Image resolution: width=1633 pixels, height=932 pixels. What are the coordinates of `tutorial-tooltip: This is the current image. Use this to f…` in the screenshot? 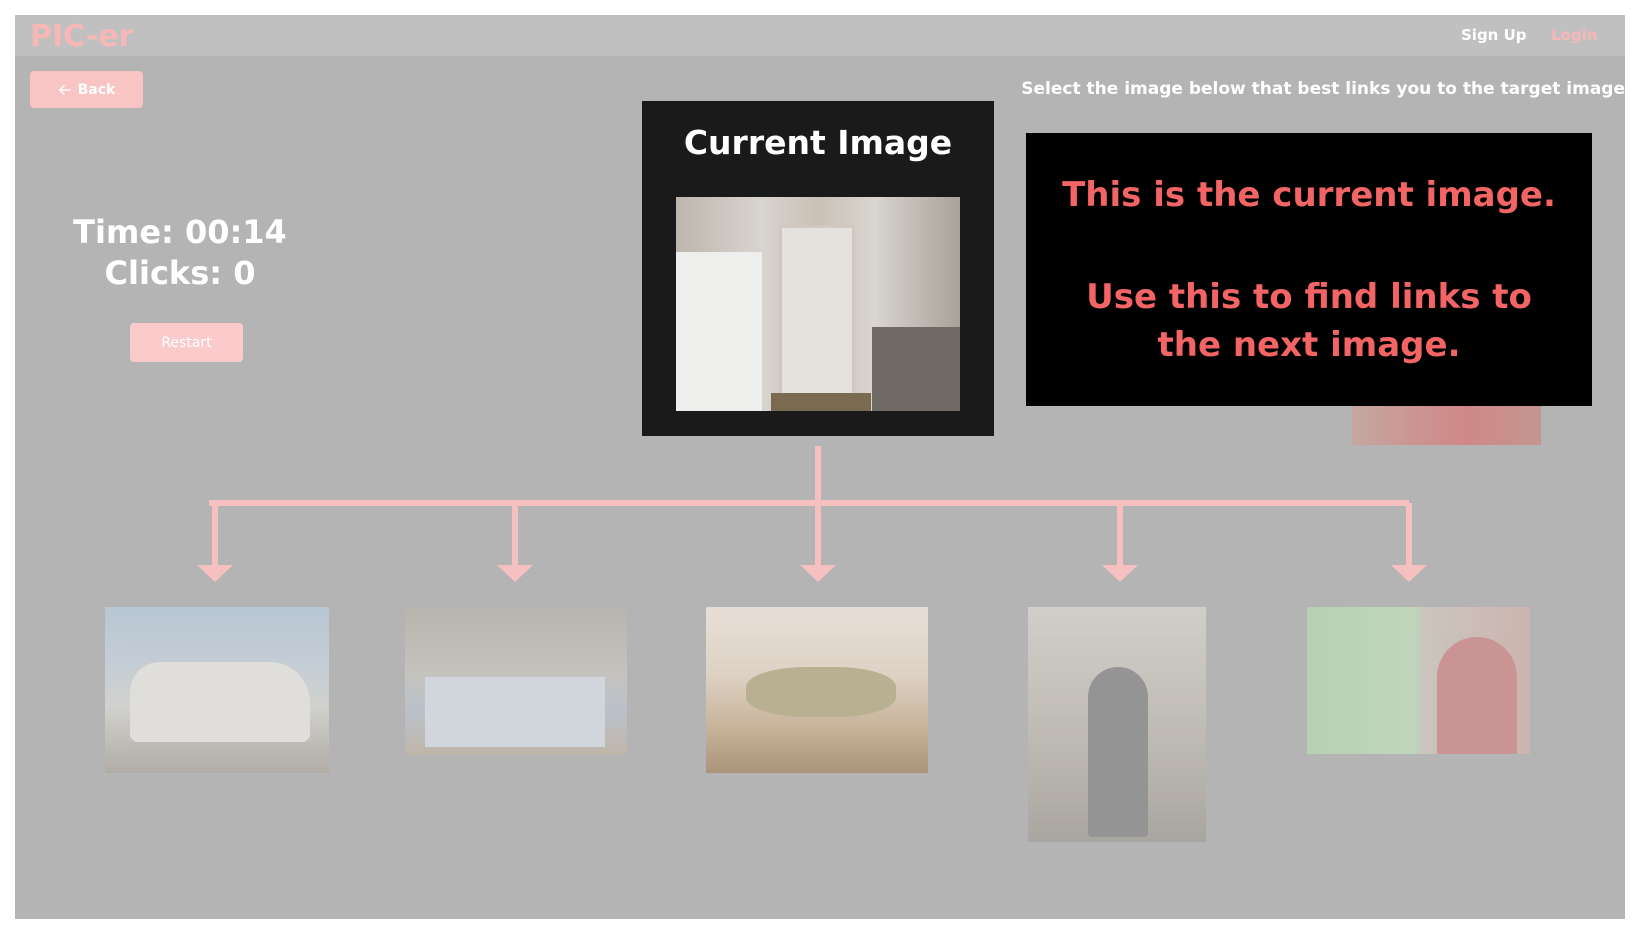 It's located at (1309, 269).